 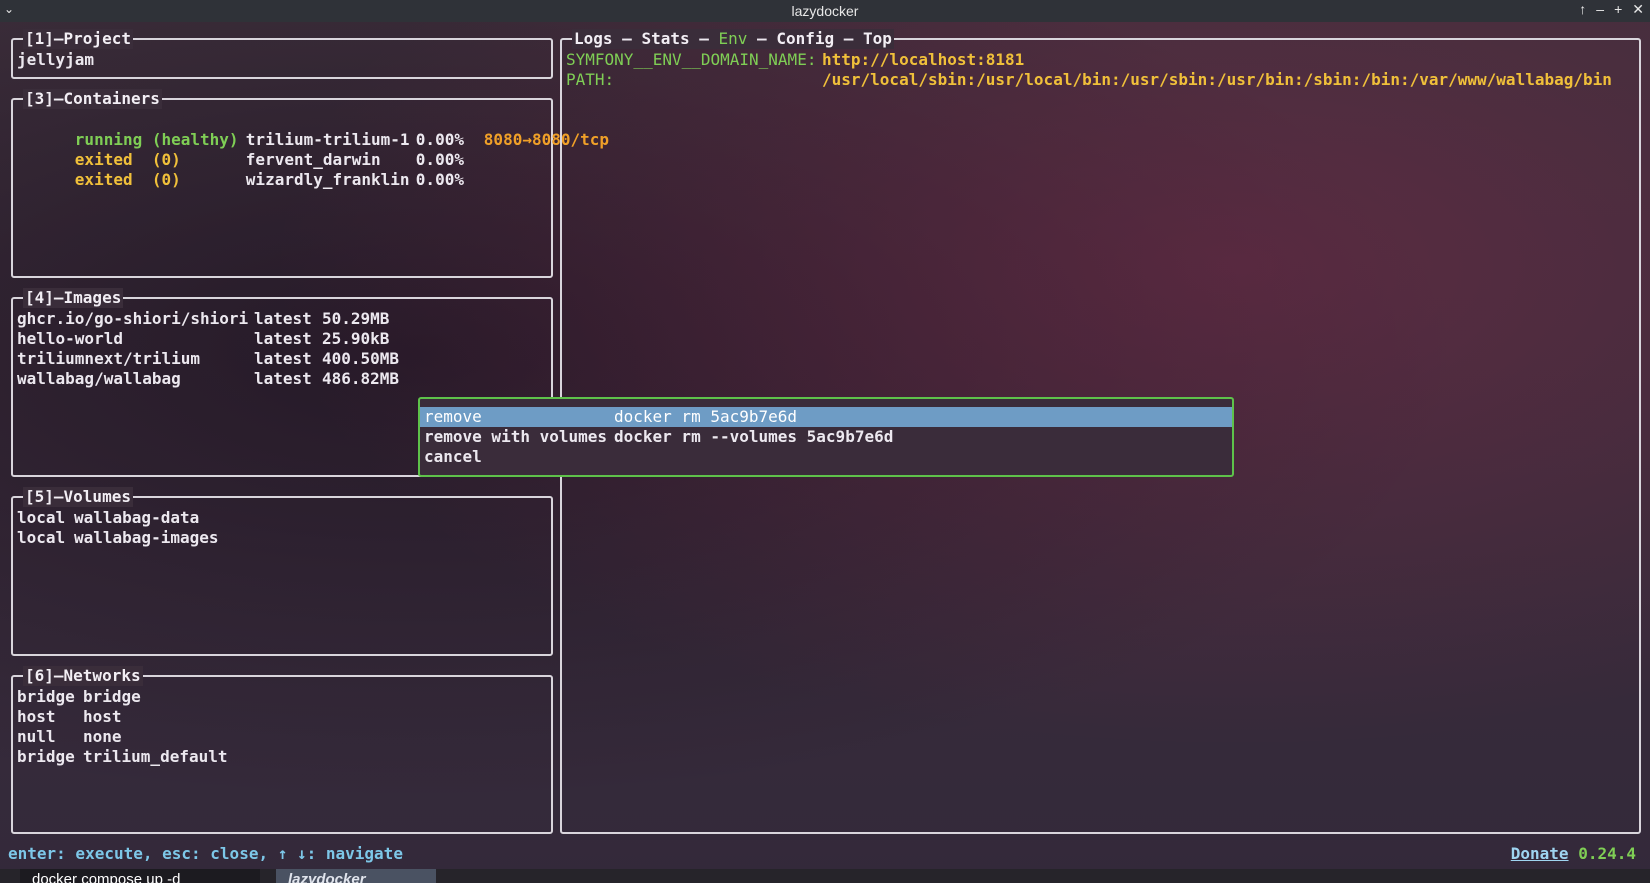 I want to click on container-name: fervent_darwin, so click(x=313, y=159).